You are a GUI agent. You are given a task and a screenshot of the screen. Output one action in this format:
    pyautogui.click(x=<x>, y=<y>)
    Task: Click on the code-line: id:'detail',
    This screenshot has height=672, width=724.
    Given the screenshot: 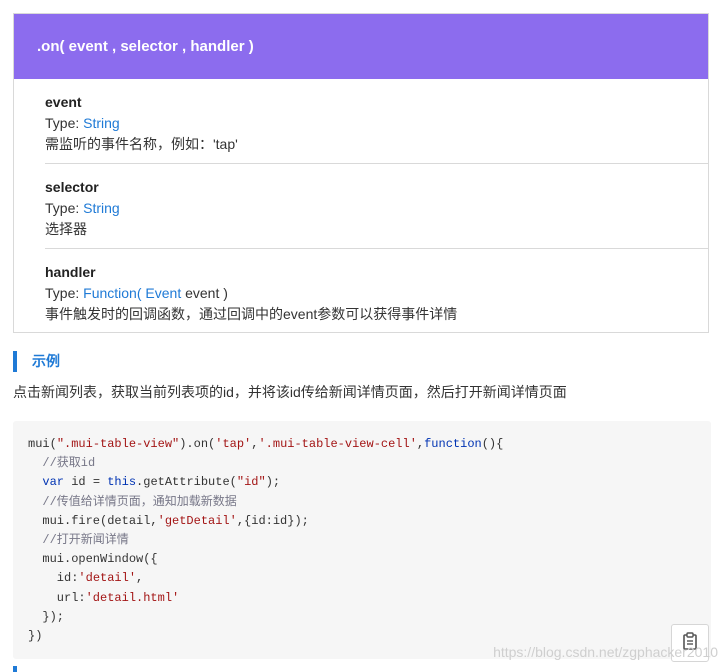 What is the action you would take?
    pyautogui.click(x=86, y=578)
    